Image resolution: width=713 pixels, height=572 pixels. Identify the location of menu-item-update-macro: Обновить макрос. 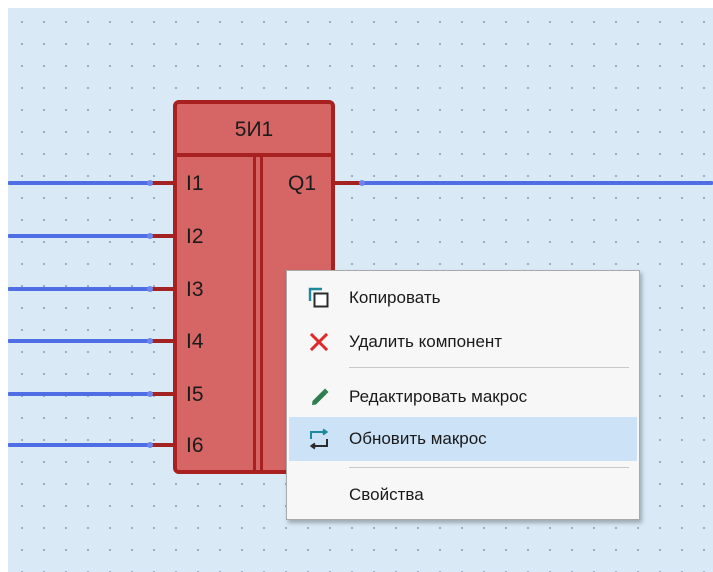
(463, 439).